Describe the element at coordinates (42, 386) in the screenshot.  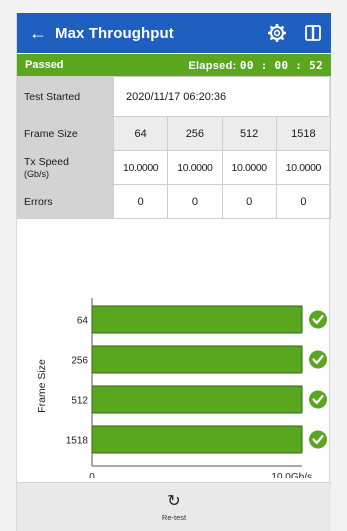
I see `y-axis-label: Frame Size` at that location.